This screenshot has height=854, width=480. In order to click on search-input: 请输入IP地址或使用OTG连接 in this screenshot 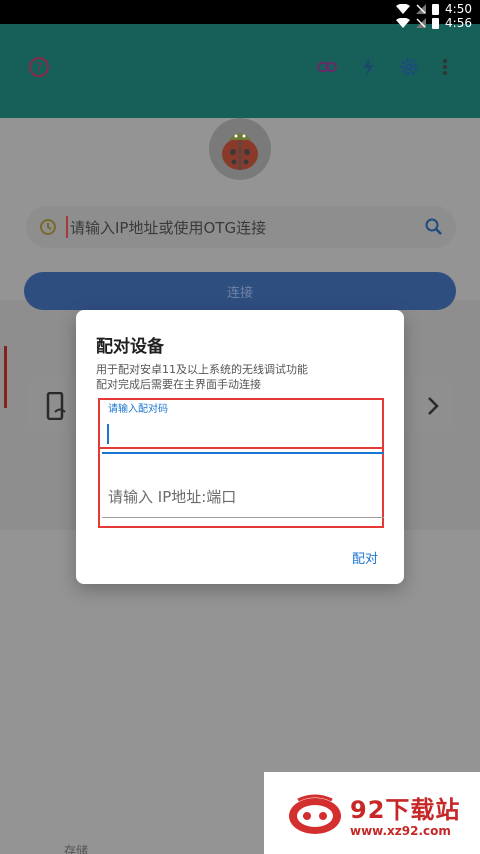, I will do `click(247, 227)`.